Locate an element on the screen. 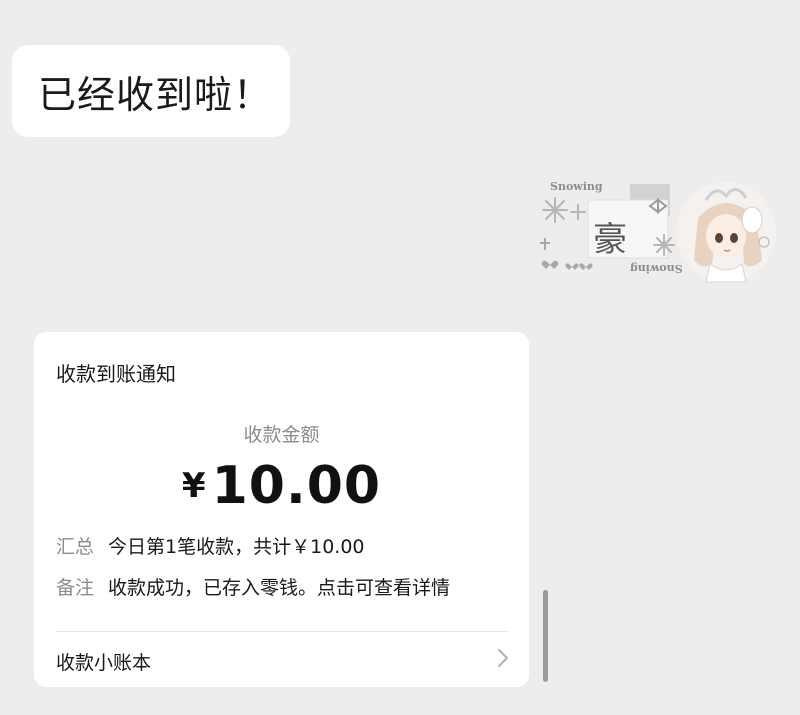  amount-value: 10.00 is located at coordinates (296, 486).